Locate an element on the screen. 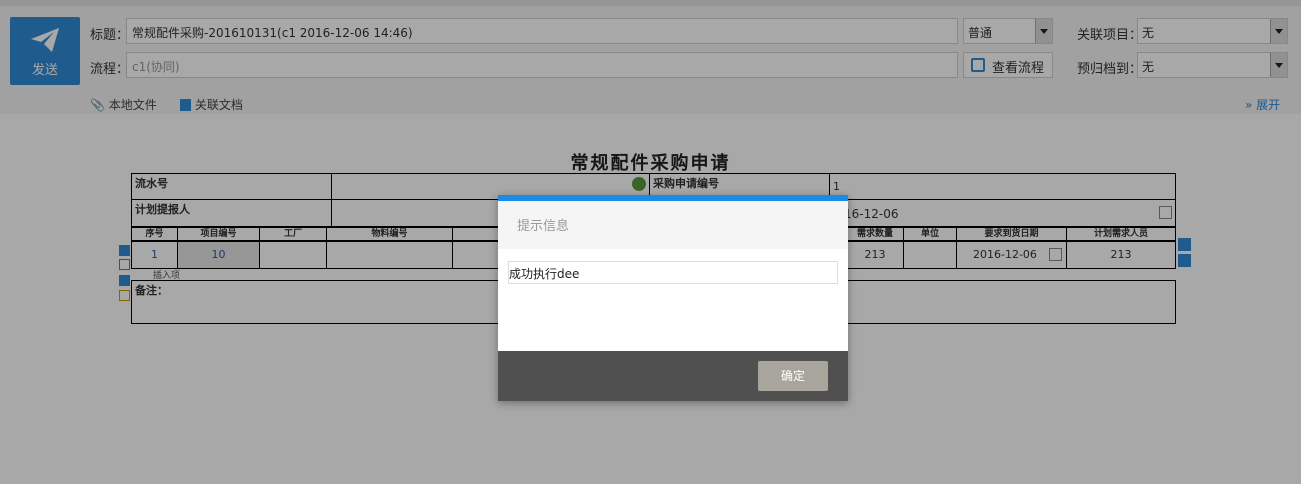 This screenshot has width=1301, height=484. alert-dialog: 提示信息 成功执行dee 确定 is located at coordinates (673, 298).